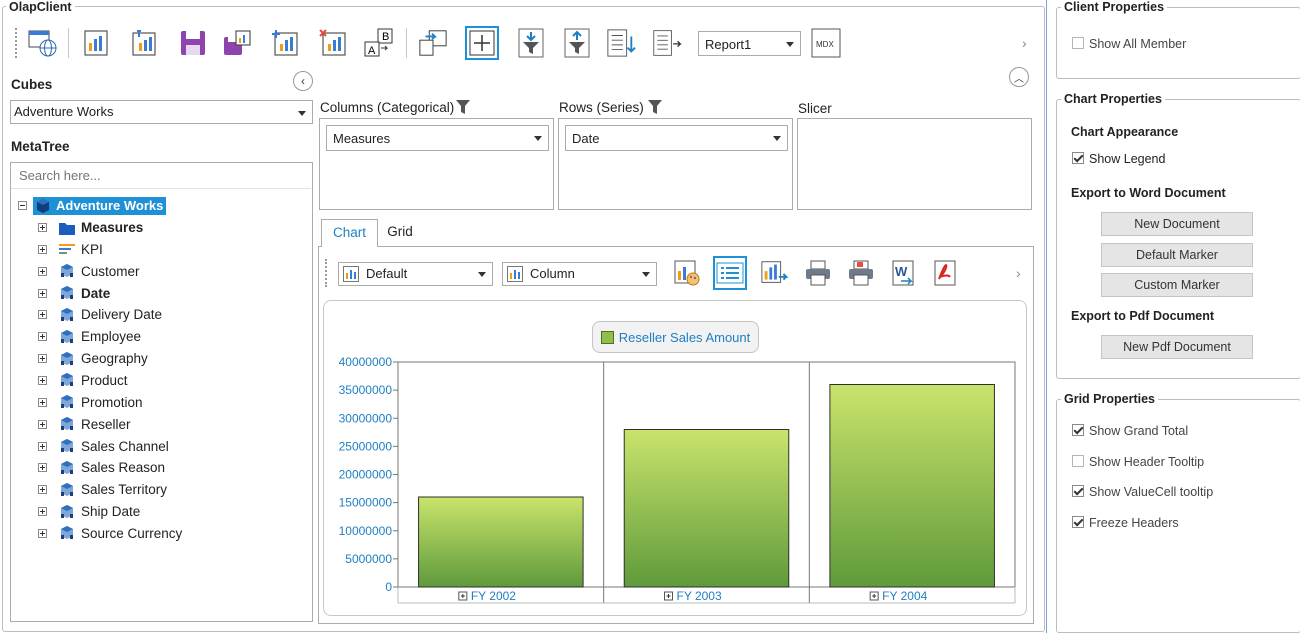 The height and width of the screenshot is (633, 1300). What do you see at coordinates (1177, 285) in the screenshot?
I see `custom-marker-button: Custom Marker` at bounding box center [1177, 285].